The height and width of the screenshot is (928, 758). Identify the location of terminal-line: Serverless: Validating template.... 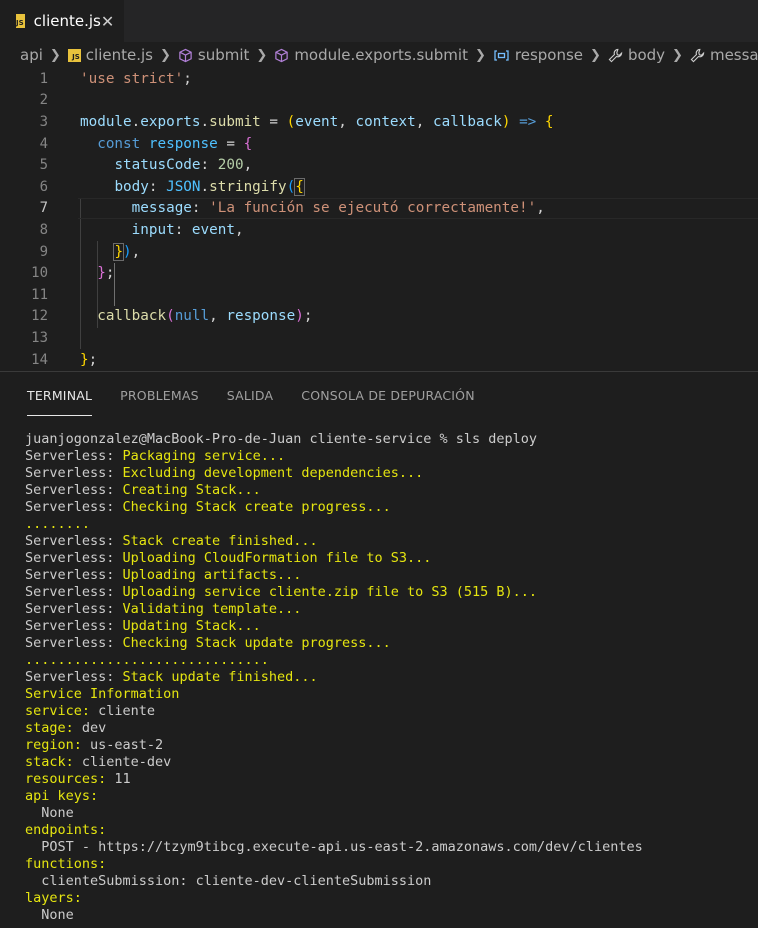
(163, 609).